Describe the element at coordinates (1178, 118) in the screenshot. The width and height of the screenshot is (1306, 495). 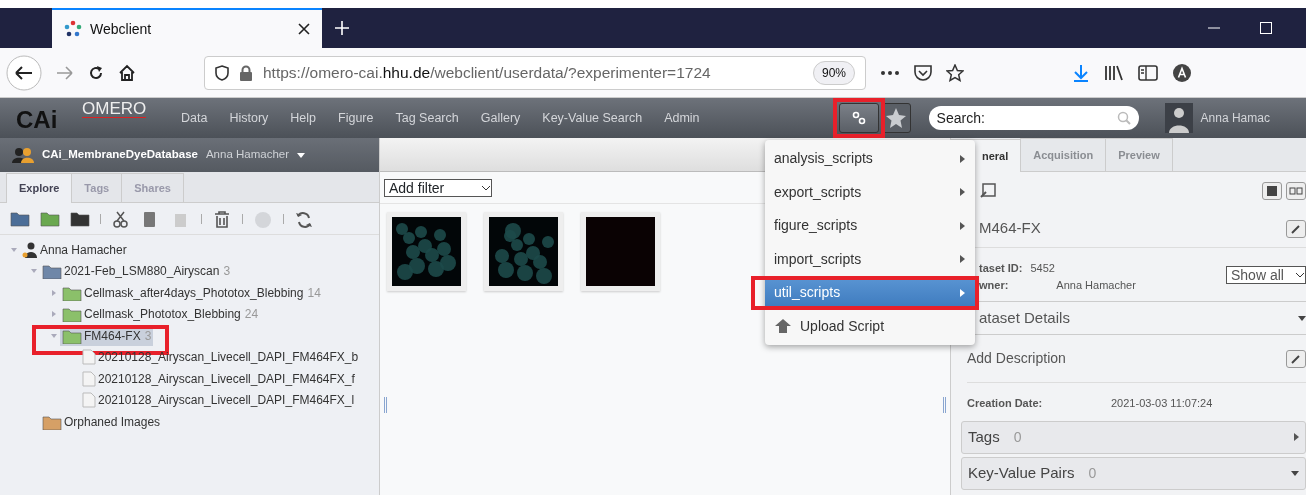
I see `user-avatar-icon` at that location.